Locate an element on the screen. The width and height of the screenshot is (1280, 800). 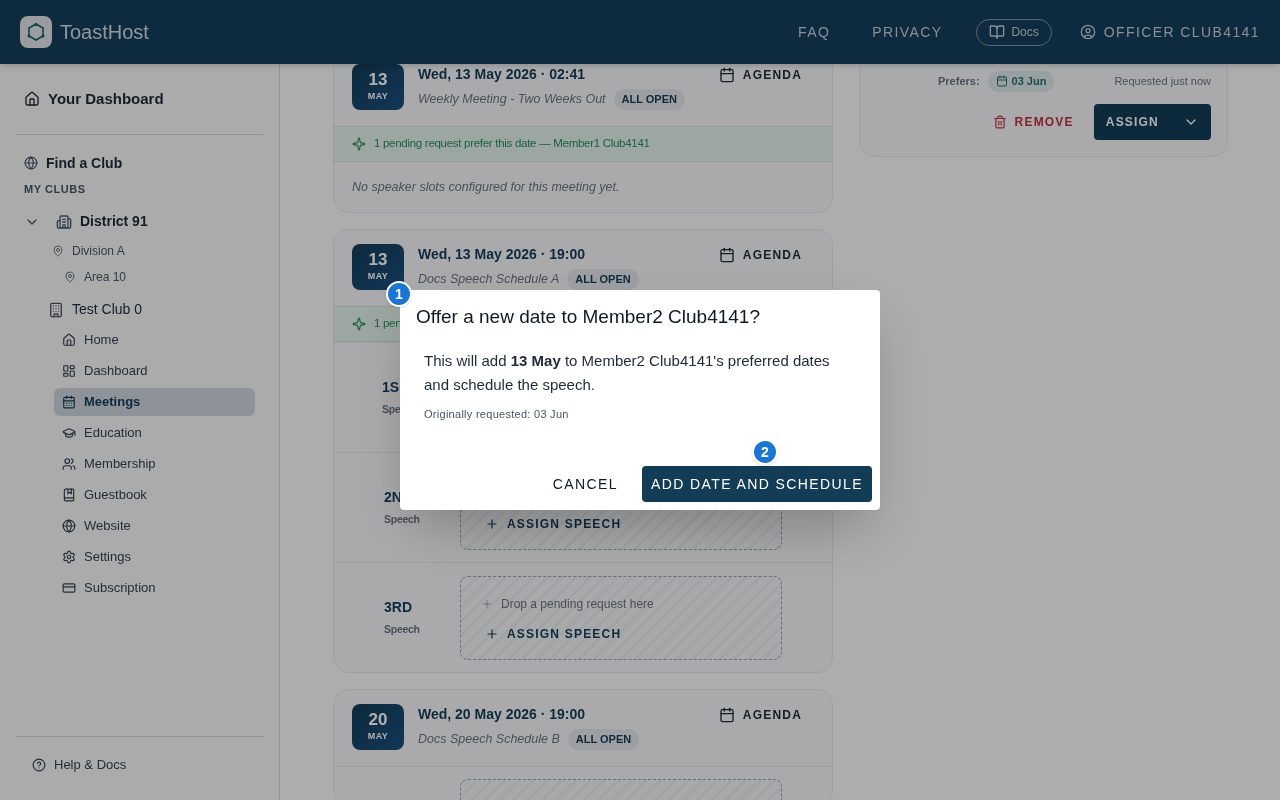
meeting-title: Wed, 13 May 2026 · 02:41 is located at coordinates (502, 74).